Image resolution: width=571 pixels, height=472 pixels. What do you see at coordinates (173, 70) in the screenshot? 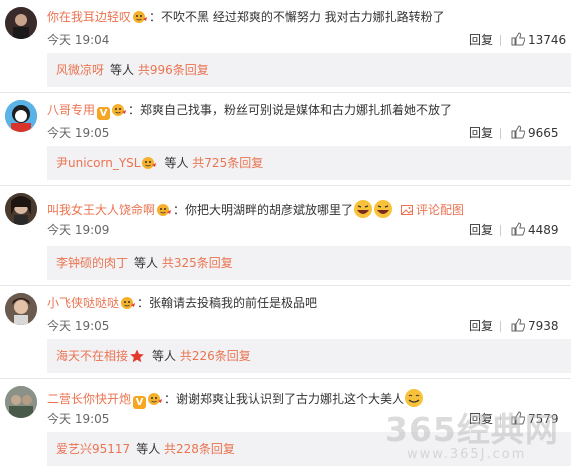
I see `more-replies-link: 共996条回复` at bounding box center [173, 70].